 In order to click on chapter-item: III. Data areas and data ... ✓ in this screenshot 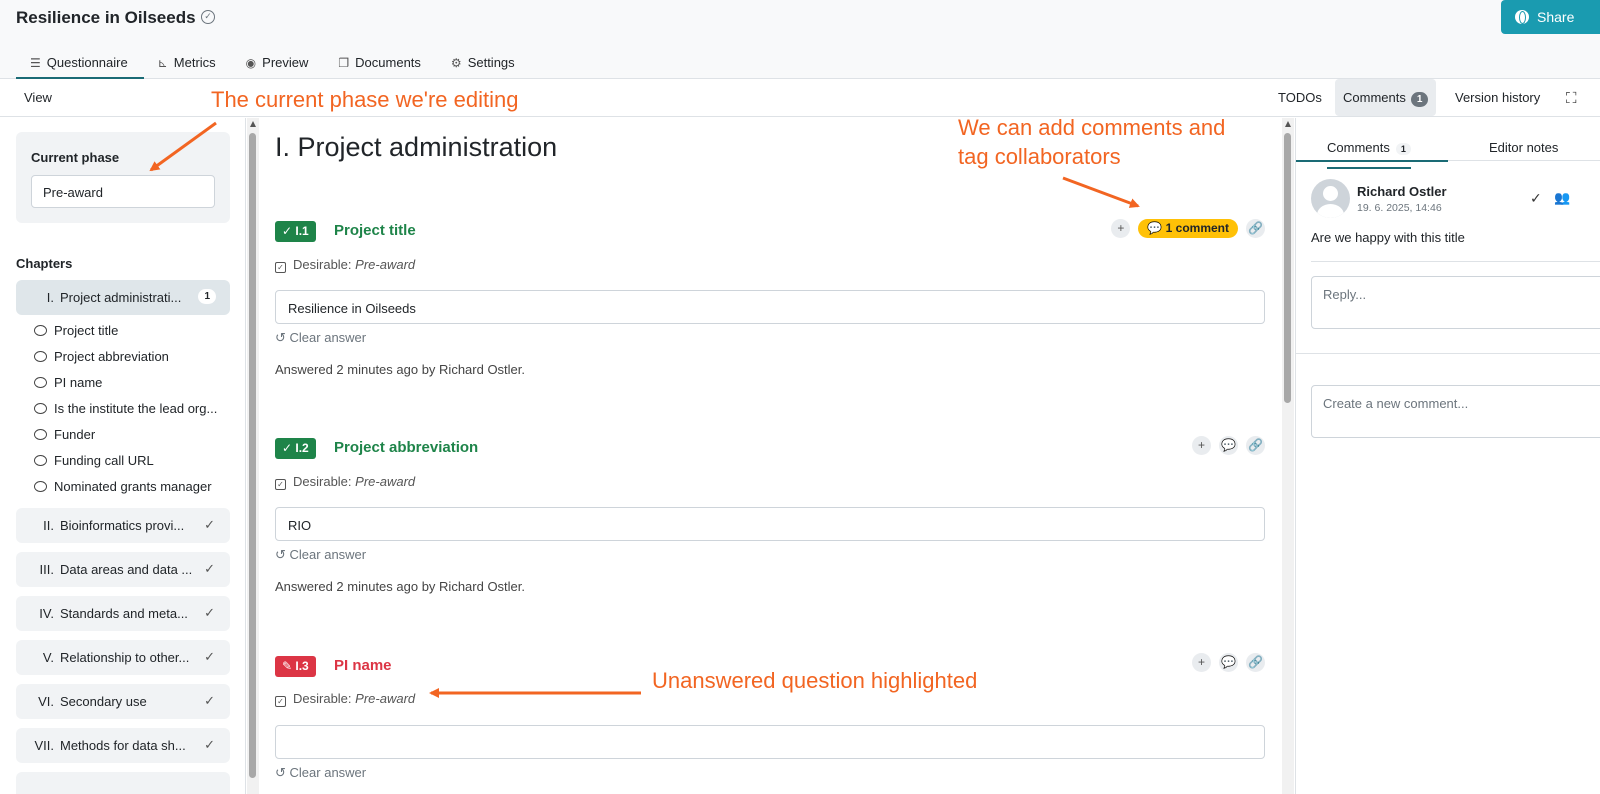, I will do `click(123, 569)`.